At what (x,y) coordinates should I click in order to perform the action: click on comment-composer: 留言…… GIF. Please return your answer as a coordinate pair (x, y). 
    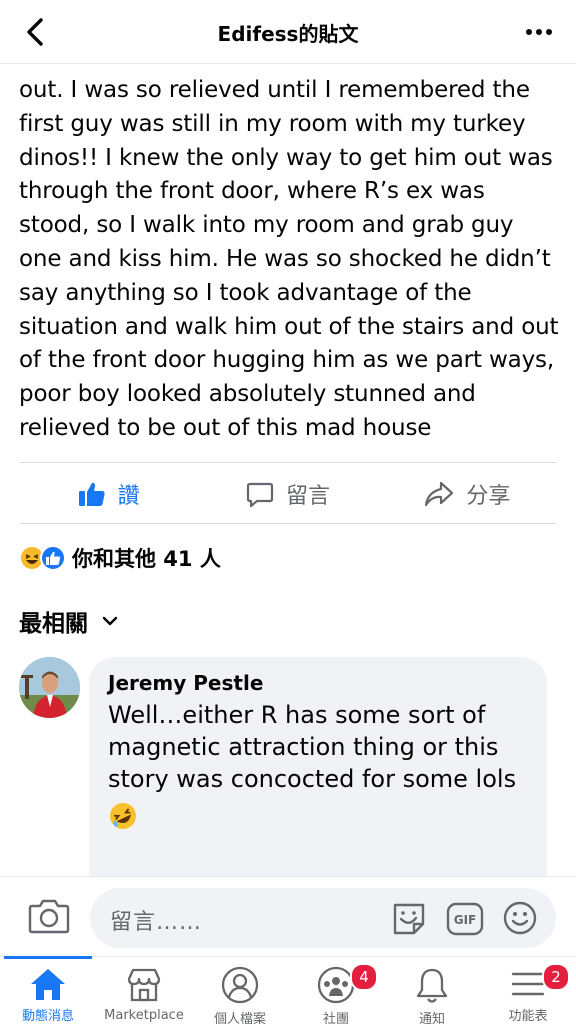
    Looking at the image, I should click on (288, 916).